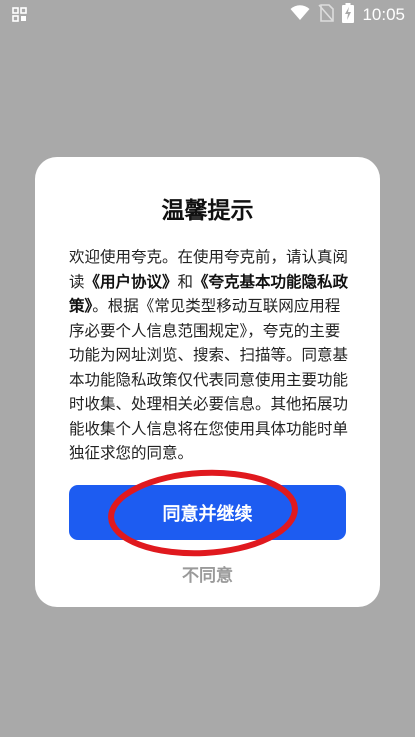  What do you see at coordinates (207, 573) in the screenshot?
I see `disagree-button: 不同意` at bounding box center [207, 573].